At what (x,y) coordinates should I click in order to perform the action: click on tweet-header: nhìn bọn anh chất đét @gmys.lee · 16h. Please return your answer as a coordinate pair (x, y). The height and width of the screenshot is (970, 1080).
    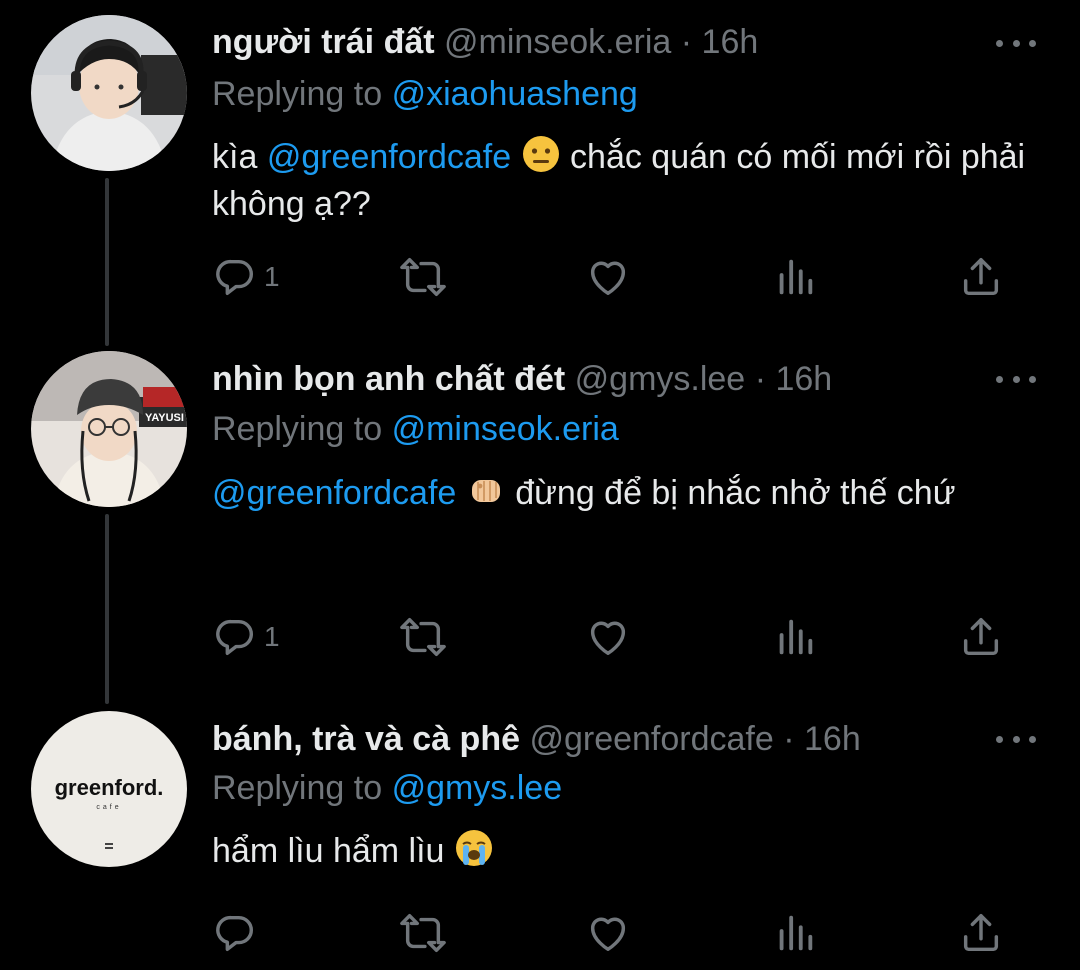
    Looking at the image, I should click on (586, 379).